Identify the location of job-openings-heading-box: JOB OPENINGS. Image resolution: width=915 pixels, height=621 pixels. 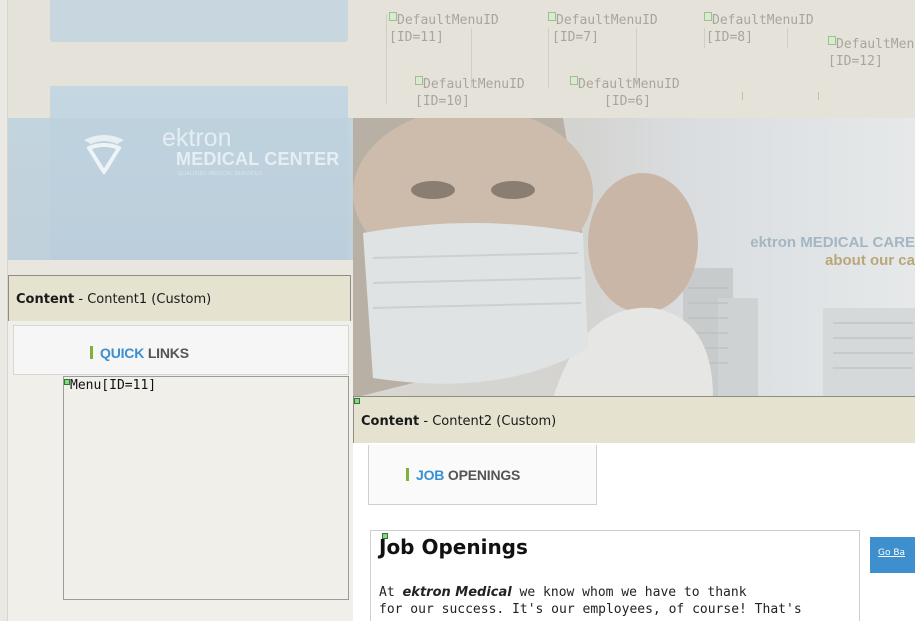
(482, 475).